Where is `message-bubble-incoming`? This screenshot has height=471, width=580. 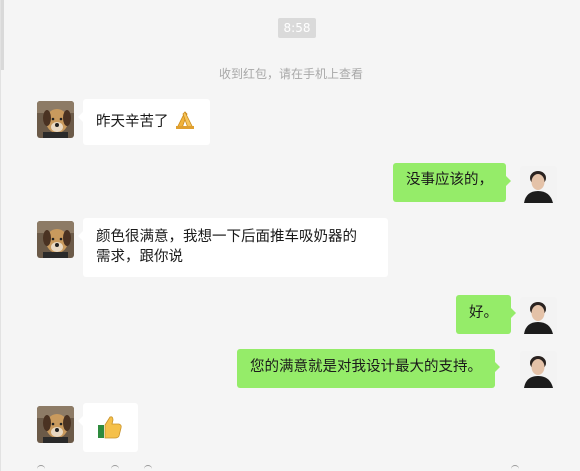 message-bubble-incoming is located at coordinates (108, 427).